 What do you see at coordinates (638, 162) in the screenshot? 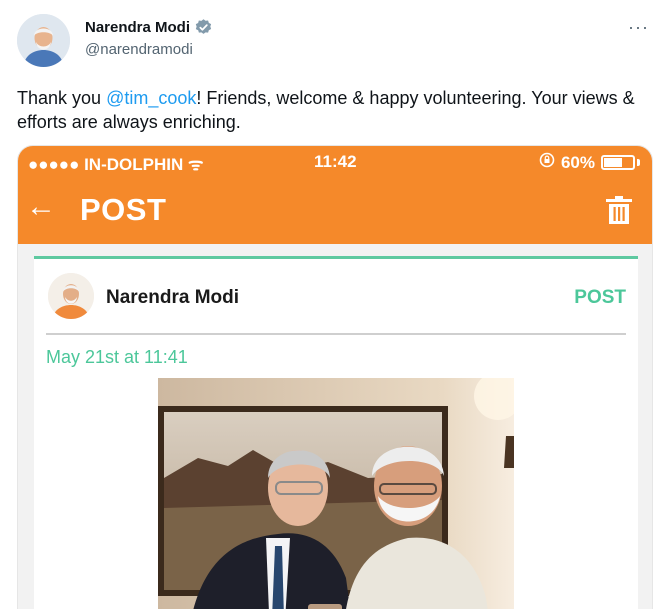
I see `battery-tip` at bounding box center [638, 162].